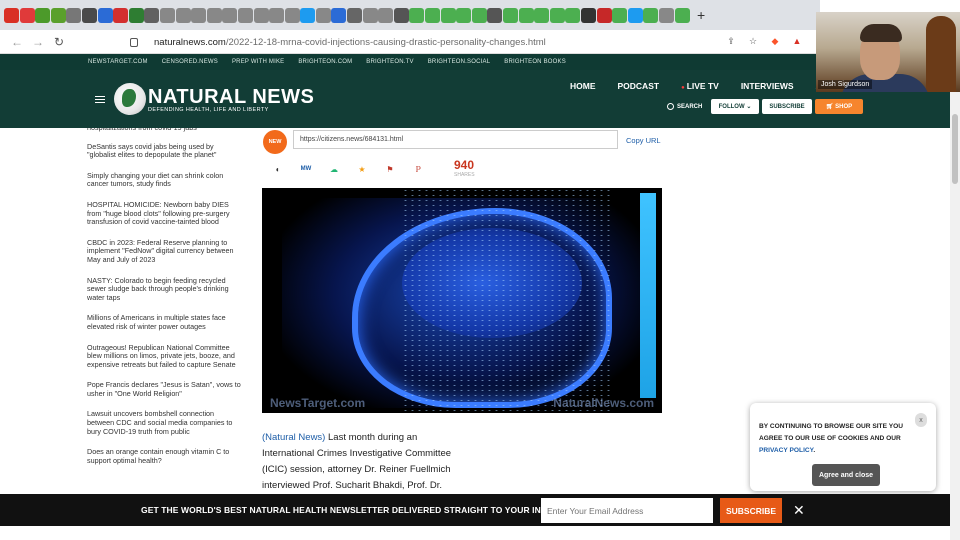  What do you see at coordinates (136, 15) in the screenshot?
I see `tree-icon` at bounding box center [136, 15].